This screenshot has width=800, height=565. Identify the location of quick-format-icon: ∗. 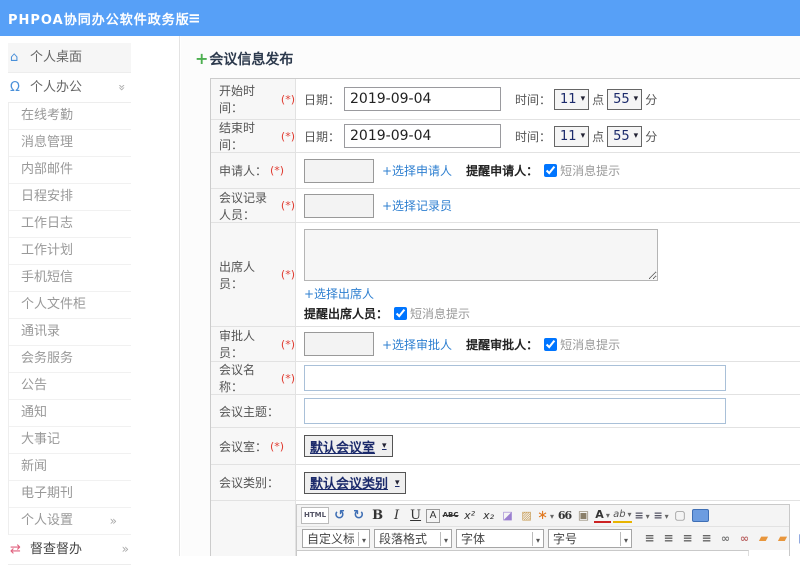
(545, 515).